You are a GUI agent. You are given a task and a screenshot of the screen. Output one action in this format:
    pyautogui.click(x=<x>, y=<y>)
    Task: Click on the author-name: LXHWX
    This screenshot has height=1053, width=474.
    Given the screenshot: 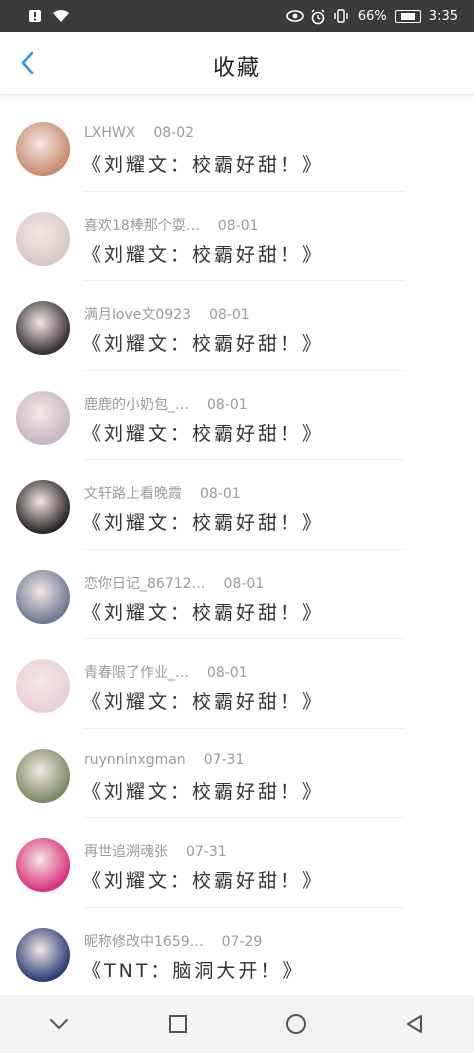 What is the action you would take?
    pyautogui.click(x=109, y=133)
    